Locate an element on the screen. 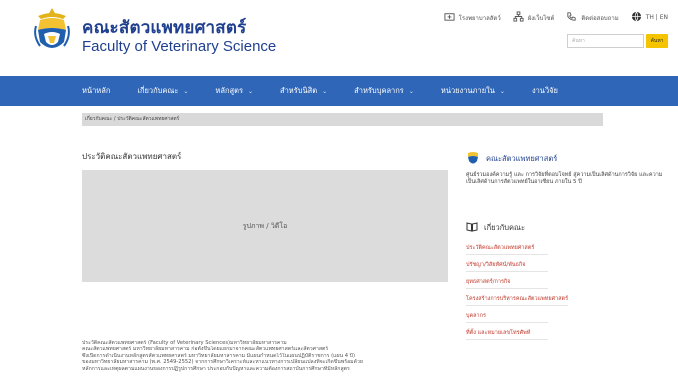 This screenshot has width=678, height=380. search-input: ค้นหา is located at coordinates (605, 41).